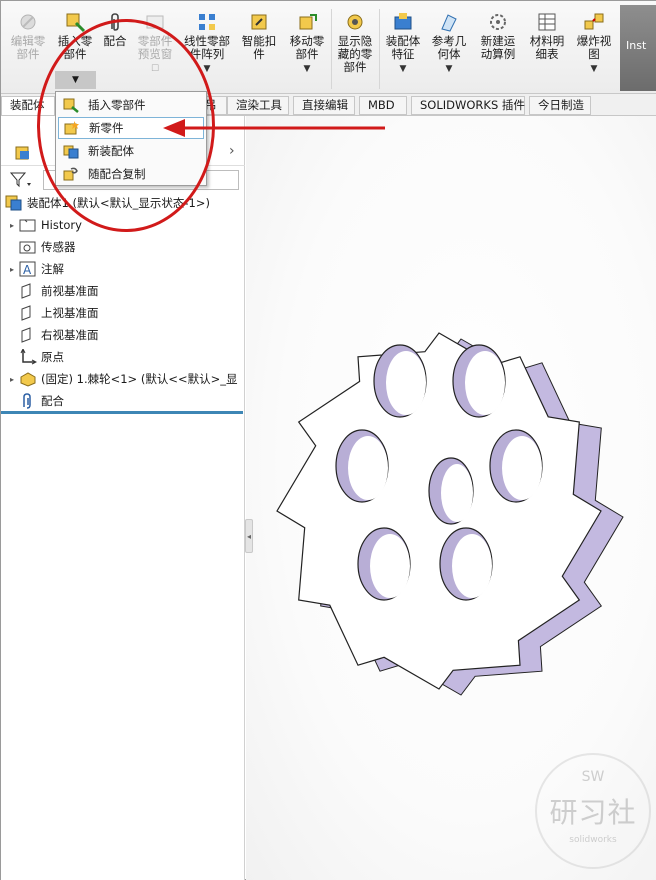  What do you see at coordinates (28, 105) in the screenshot?
I see `tab-assembly: 装配体` at bounding box center [28, 105].